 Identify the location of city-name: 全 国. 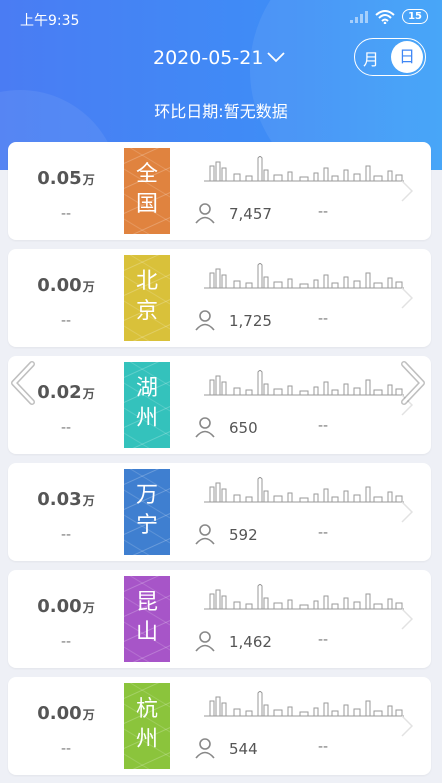
(146, 189).